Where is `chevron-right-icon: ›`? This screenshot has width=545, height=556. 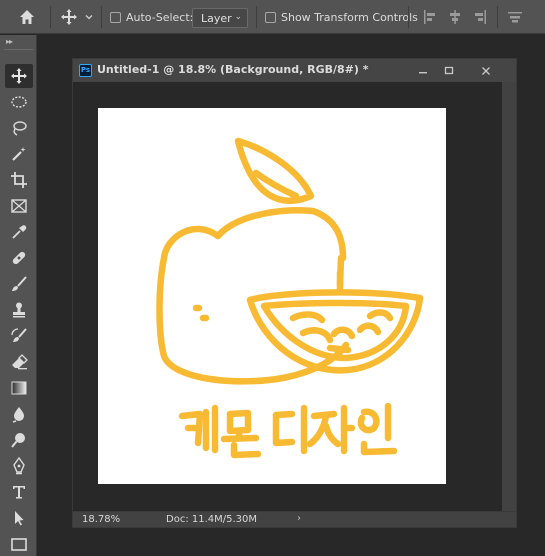
chevron-right-icon: › is located at coordinates (299, 518).